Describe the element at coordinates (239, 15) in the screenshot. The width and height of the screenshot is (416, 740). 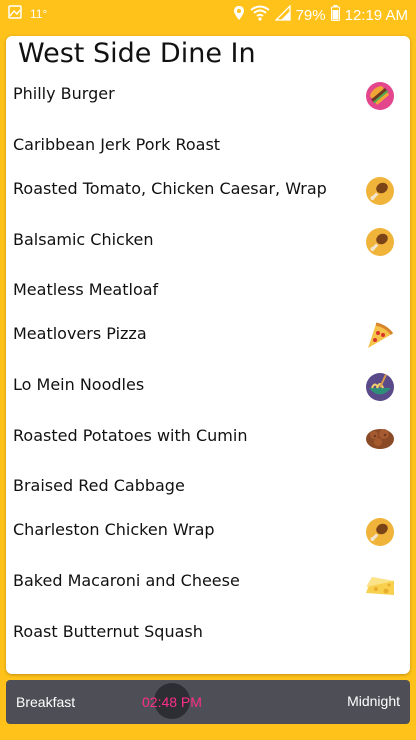
I see `location-icon` at that location.